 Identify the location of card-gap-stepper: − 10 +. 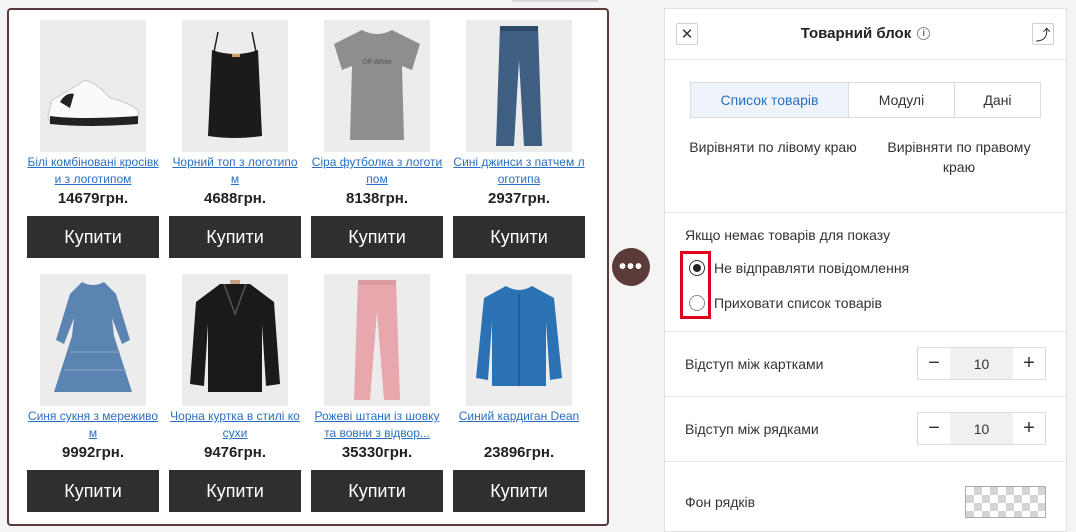
(981, 363).